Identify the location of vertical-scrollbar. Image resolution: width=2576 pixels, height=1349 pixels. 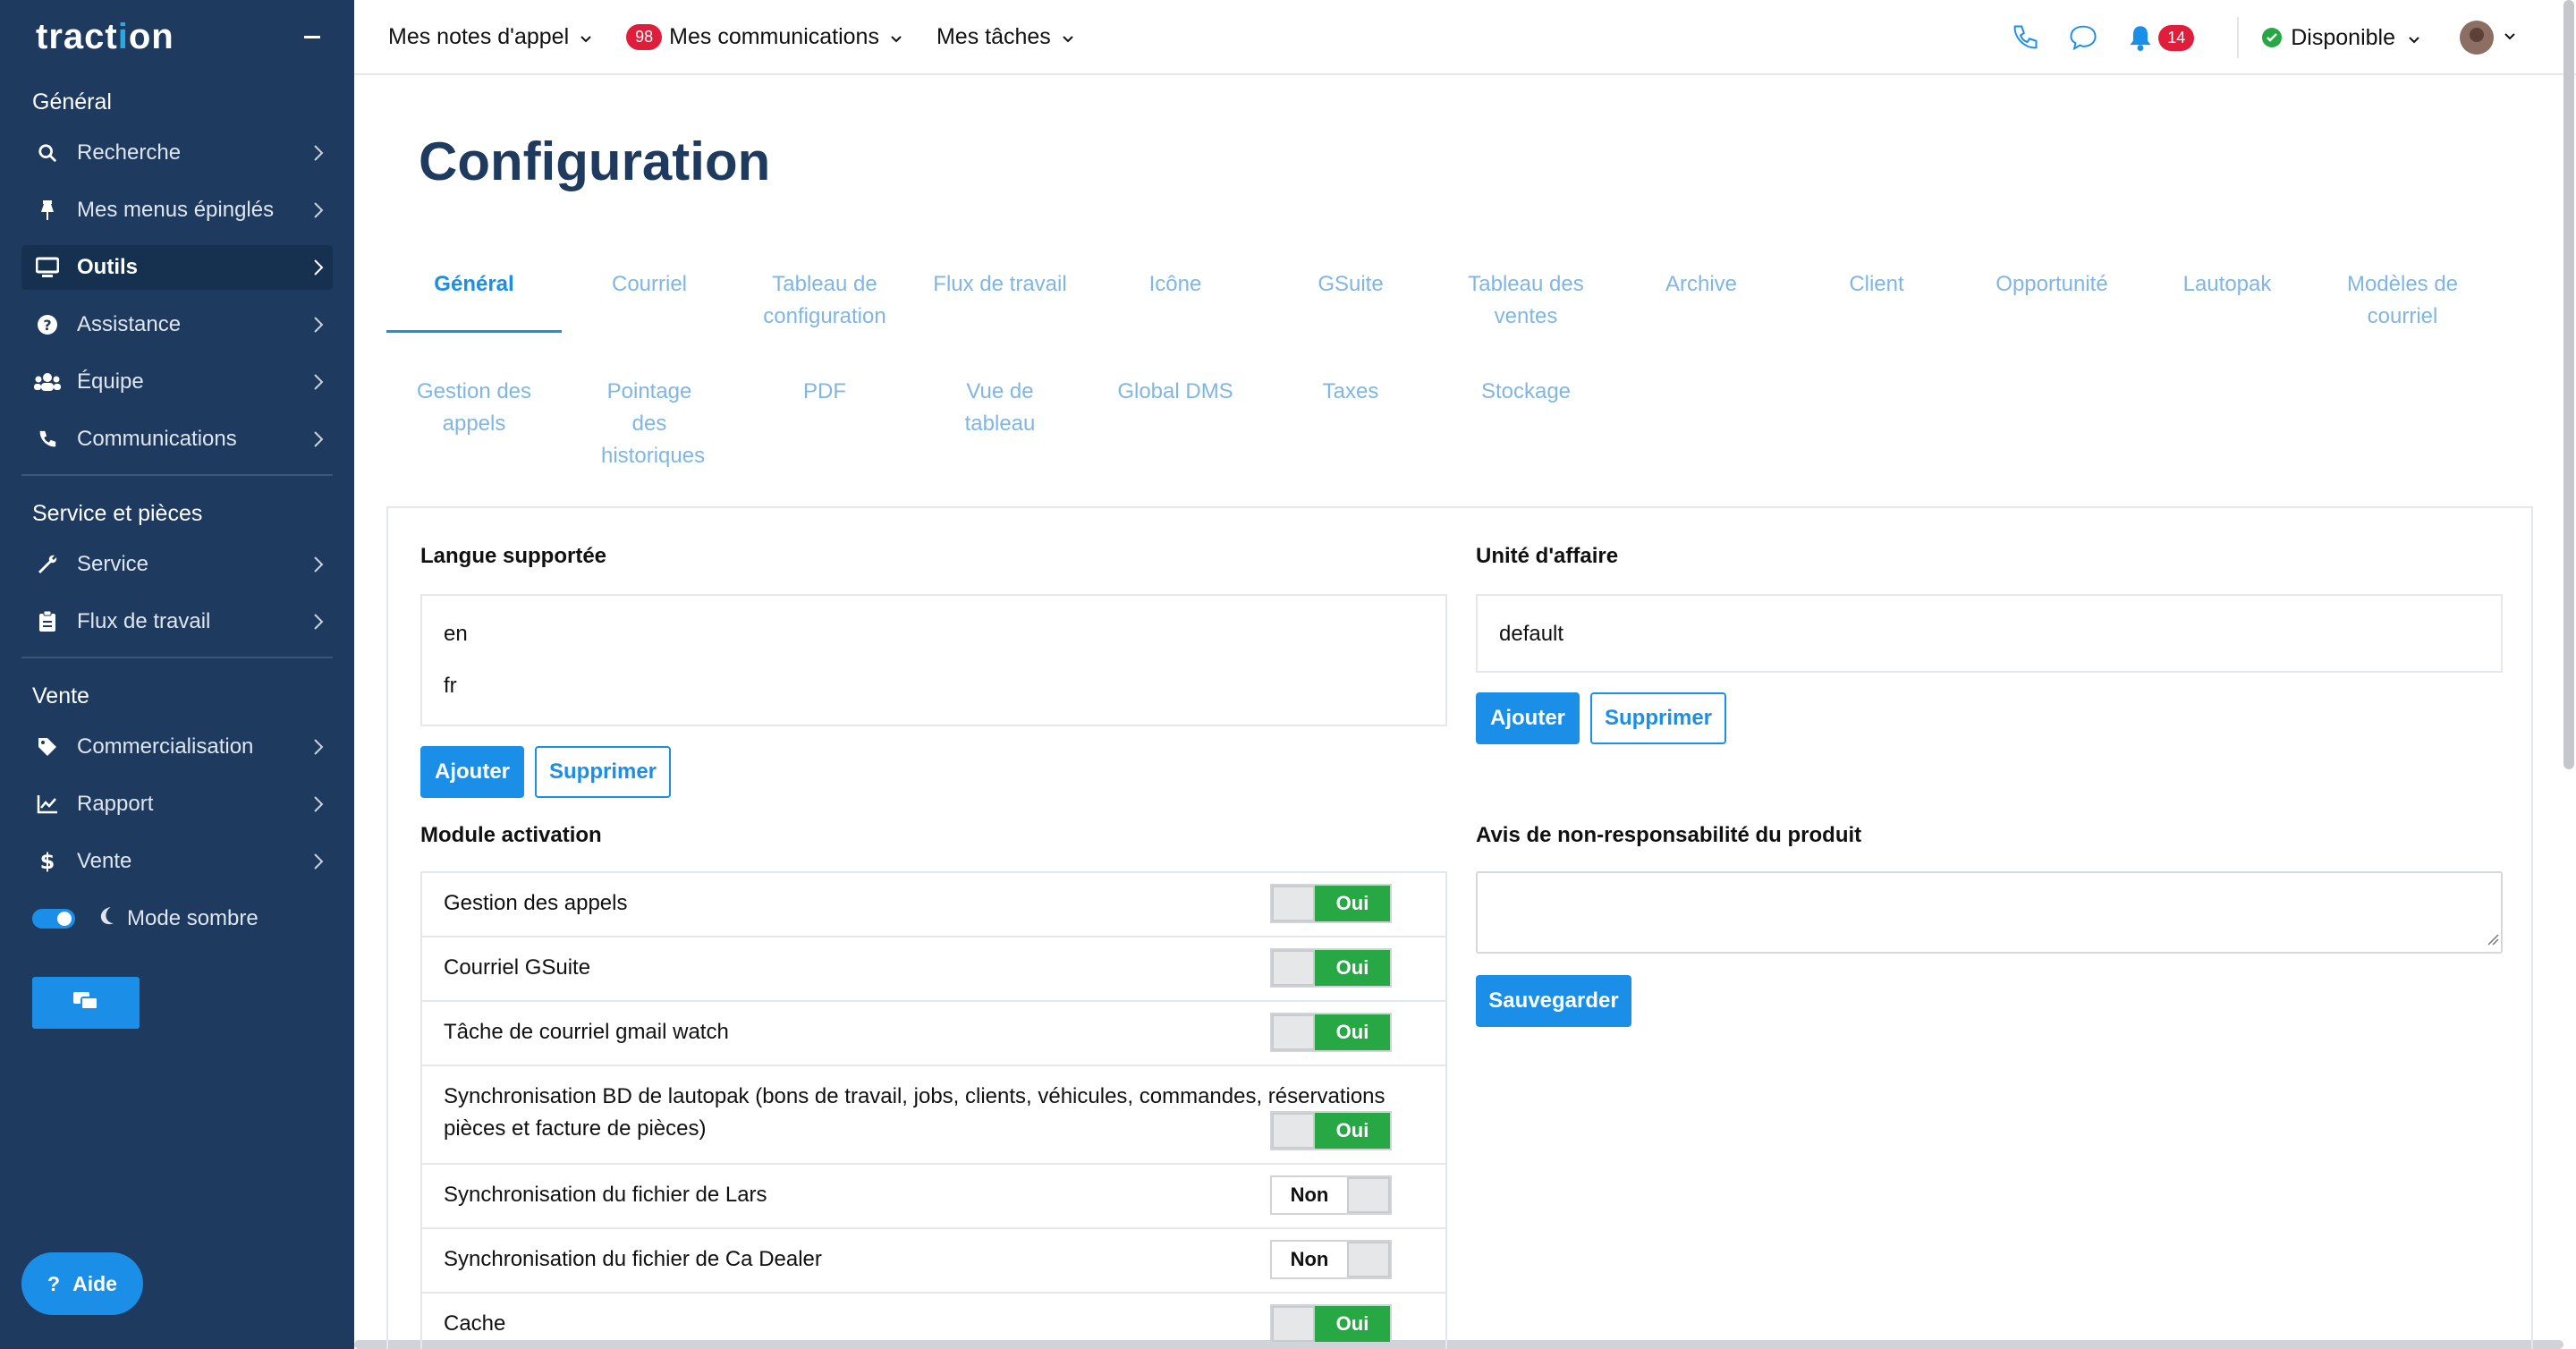
(2568, 384).